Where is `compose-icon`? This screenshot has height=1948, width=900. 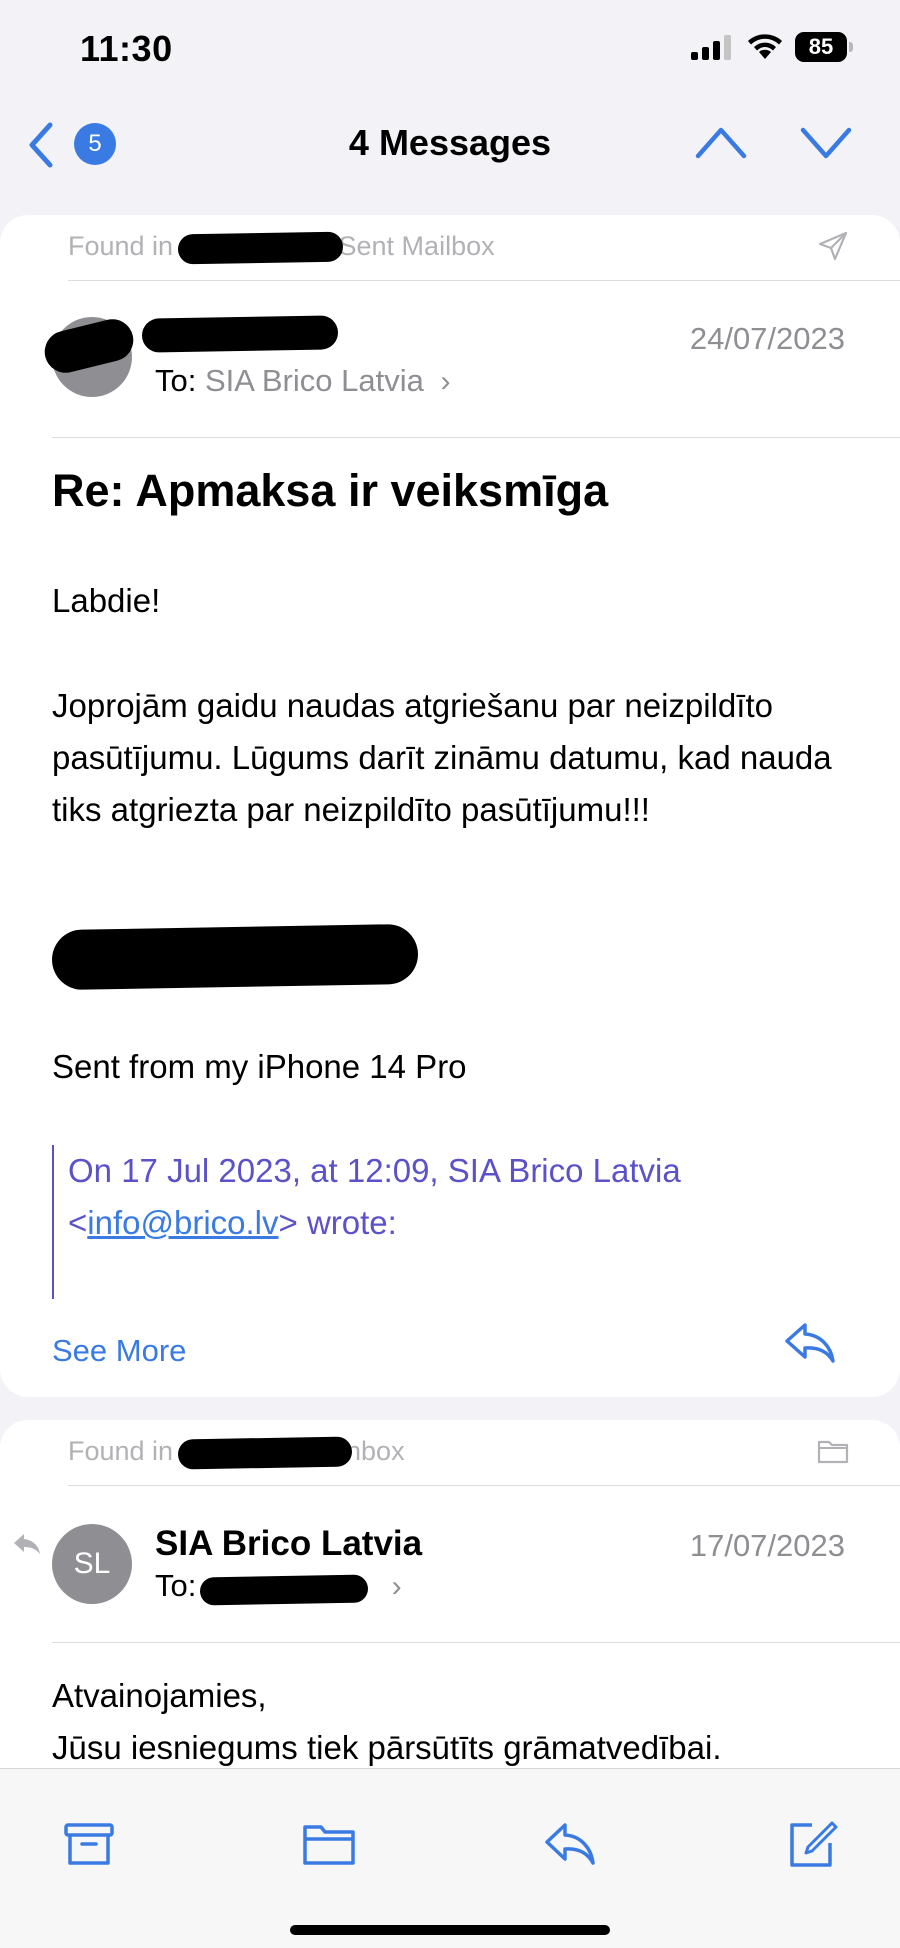 compose-icon is located at coordinates (811, 1844).